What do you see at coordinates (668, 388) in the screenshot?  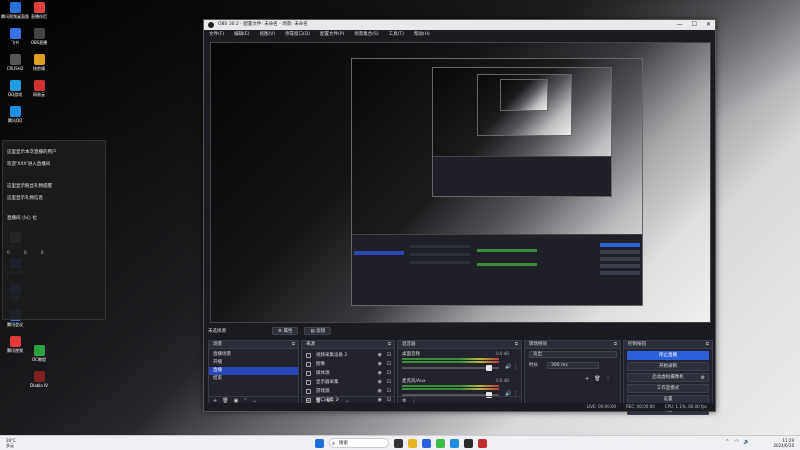 I see `studio-mode-button: 工作室模式` at bounding box center [668, 388].